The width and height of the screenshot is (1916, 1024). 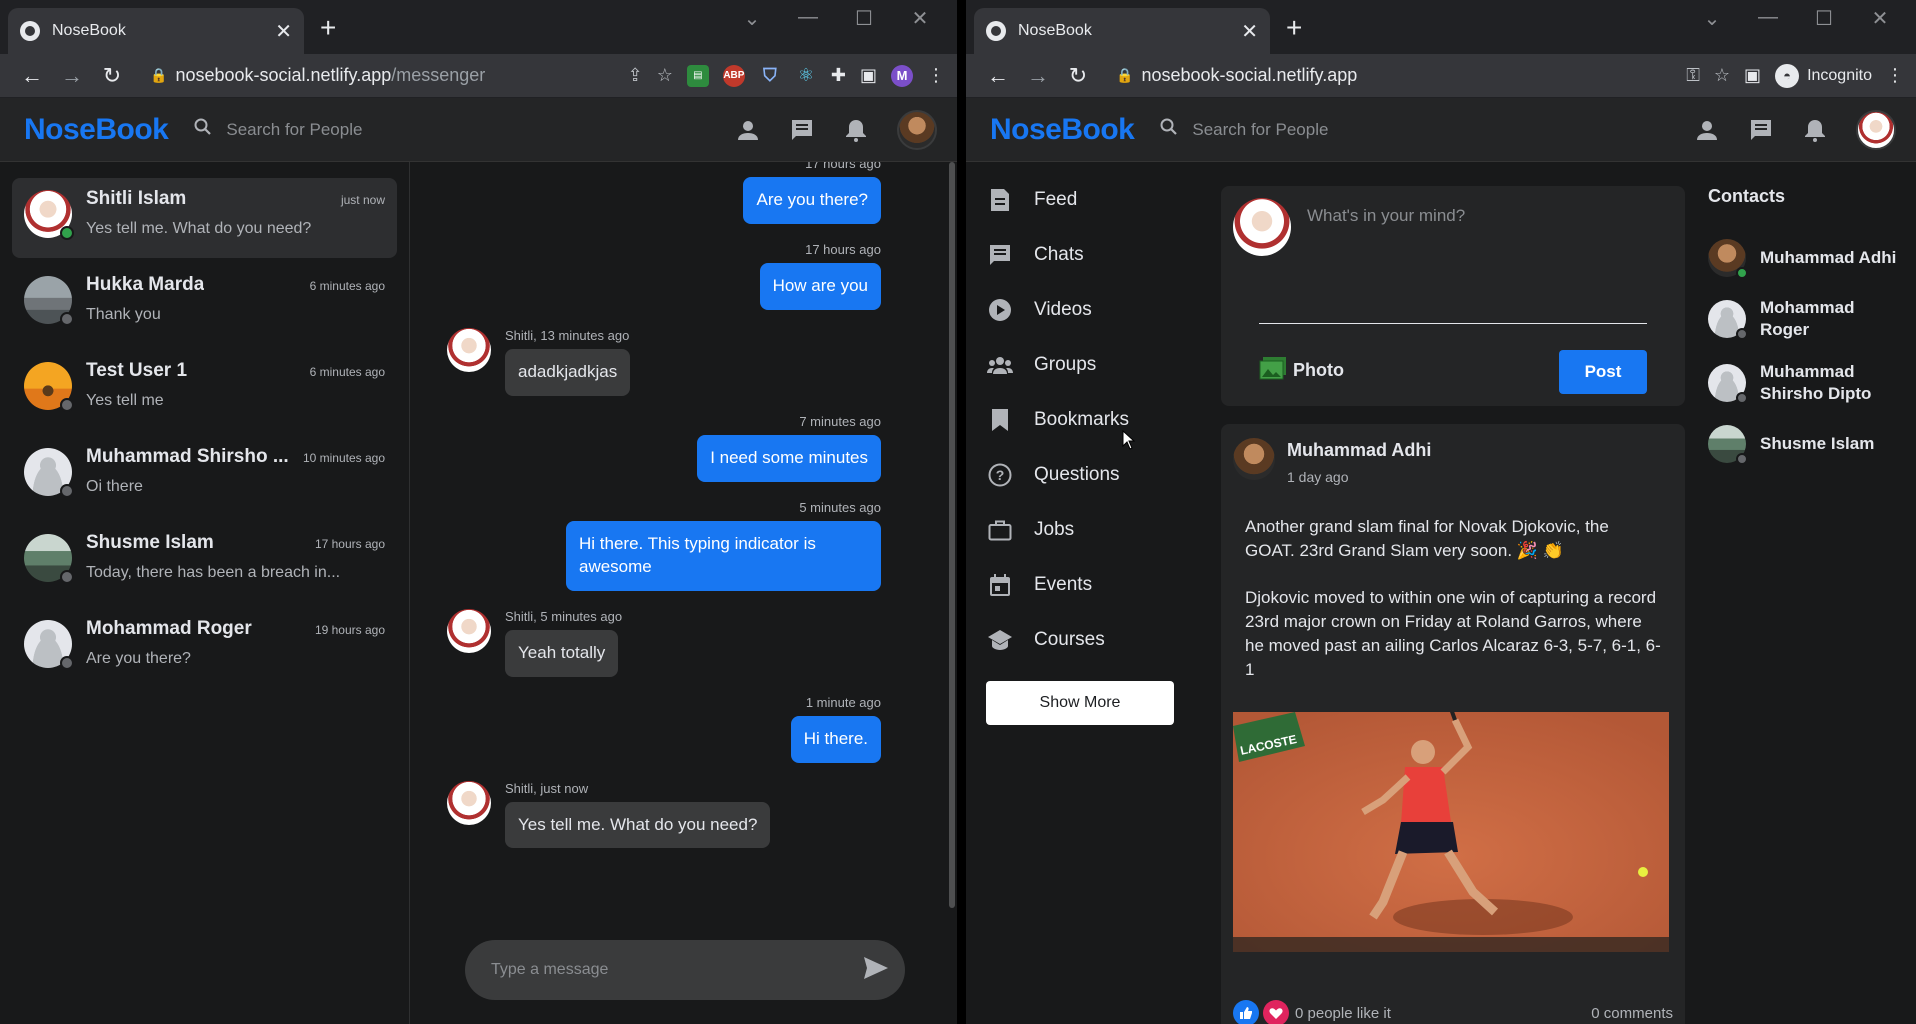 What do you see at coordinates (136, 198) in the screenshot?
I see `conversation-name: Shitli Islam` at bounding box center [136, 198].